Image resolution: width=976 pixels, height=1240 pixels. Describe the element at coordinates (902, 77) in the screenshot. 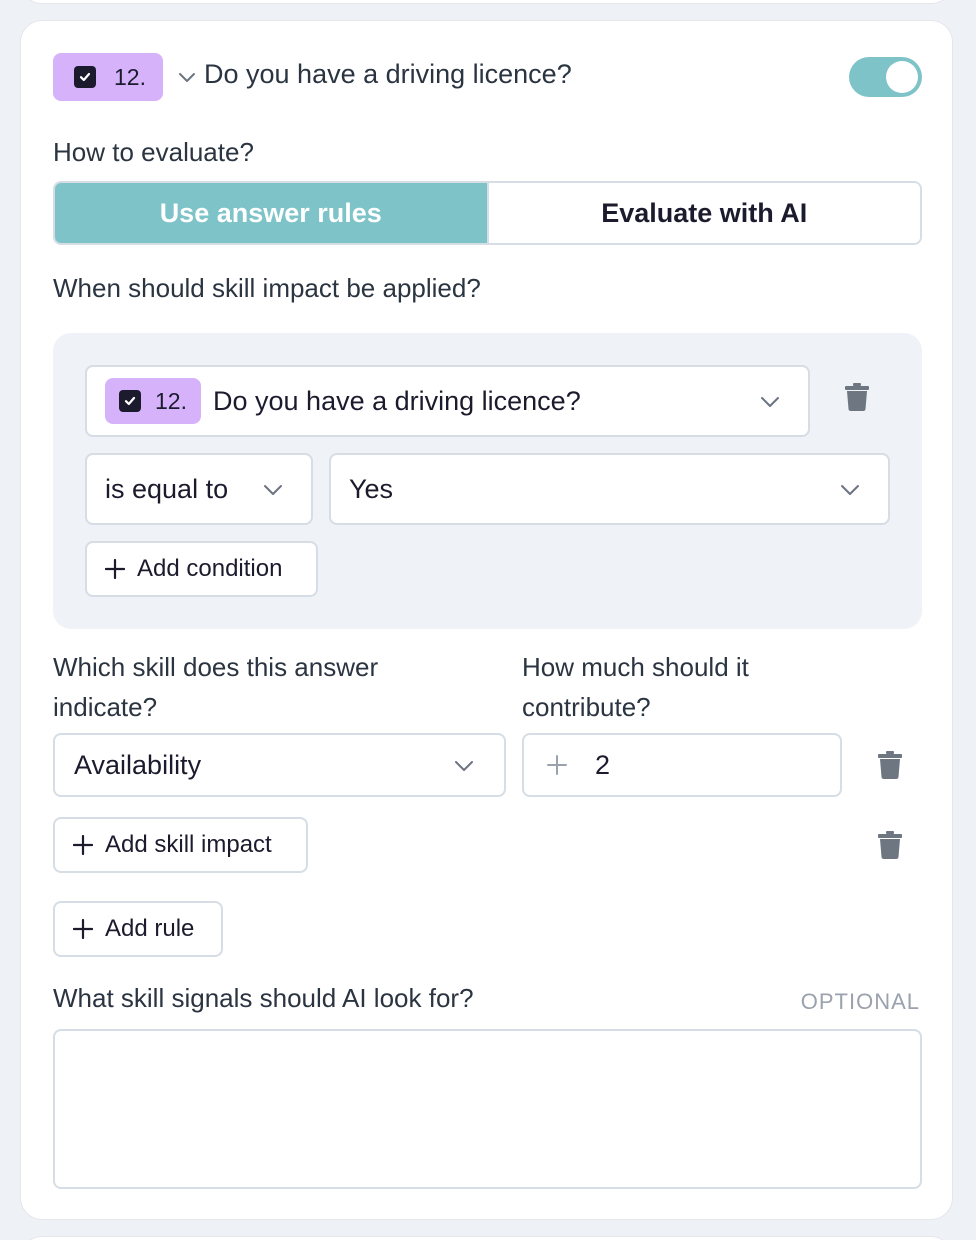

I see `toggle-knob` at that location.